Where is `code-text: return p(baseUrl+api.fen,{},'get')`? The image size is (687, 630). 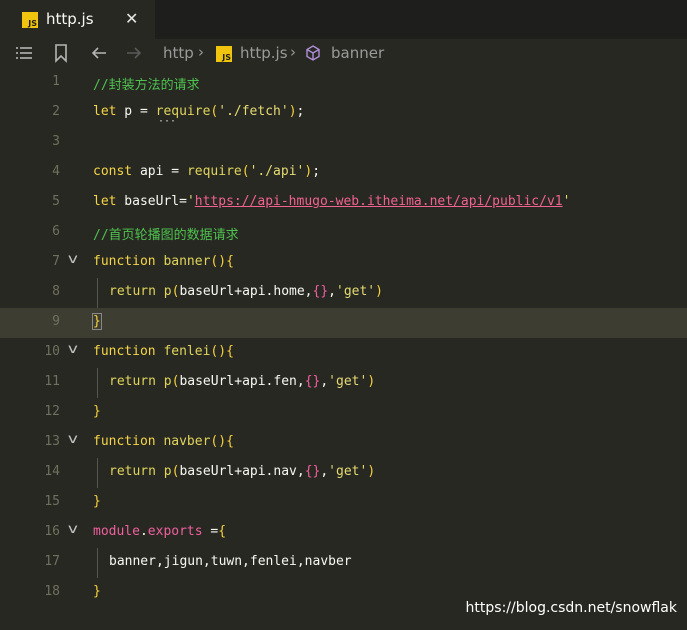
code-text: return p(baseUrl+api.fen,{},'get') is located at coordinates (242, 381).